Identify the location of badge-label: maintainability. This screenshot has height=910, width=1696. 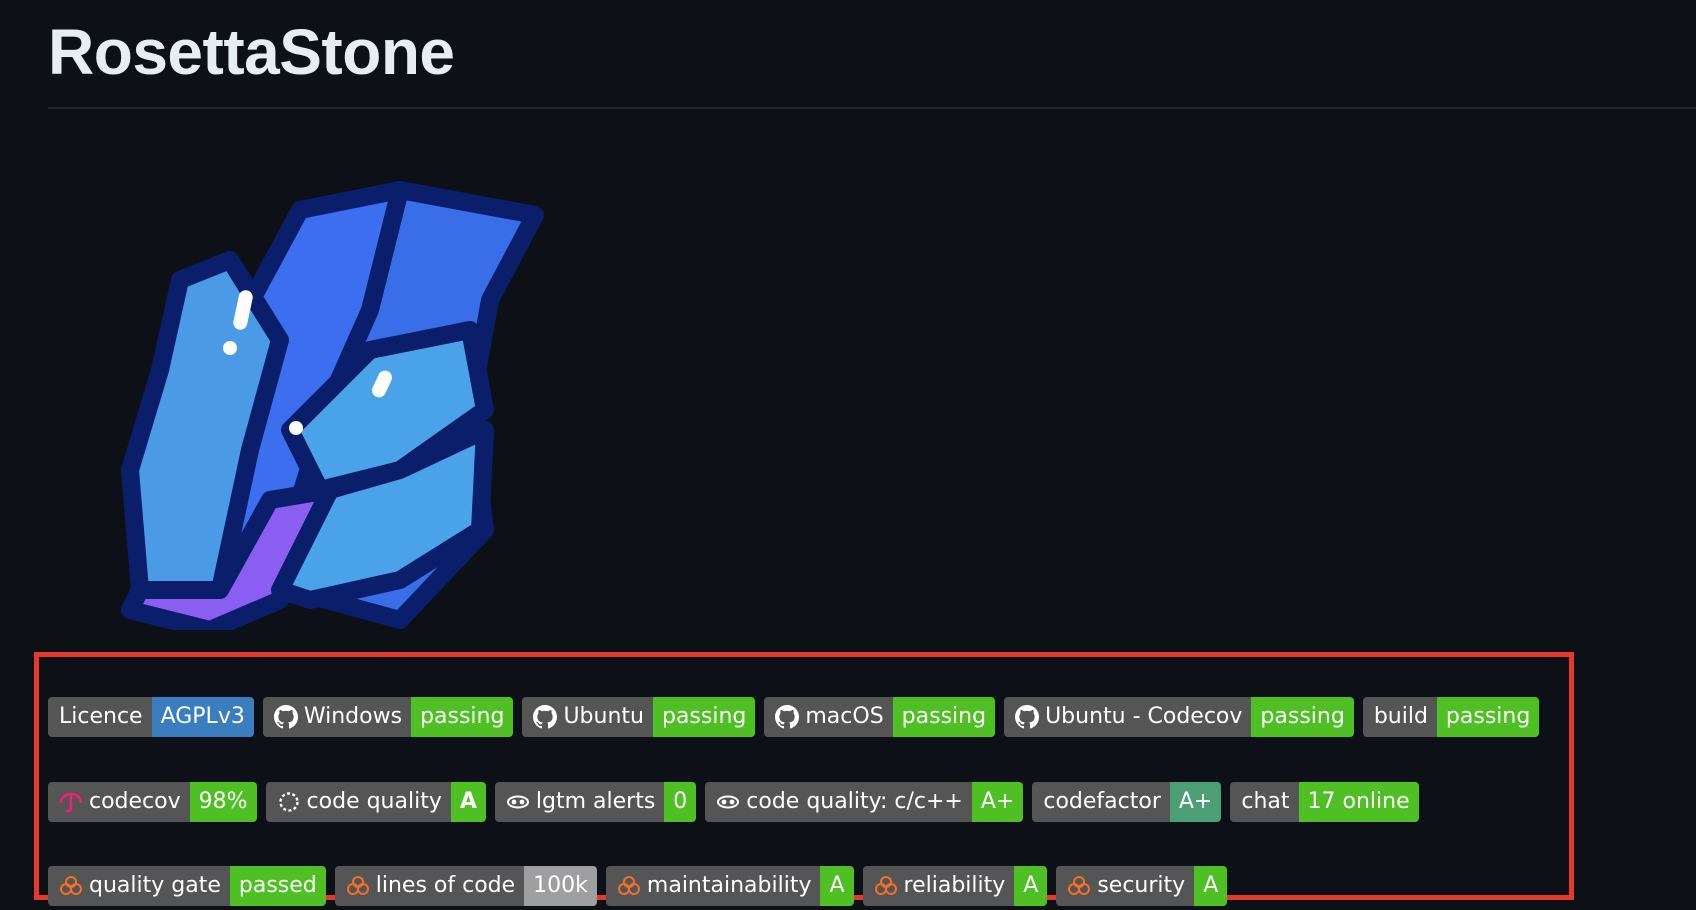
(729, 885).